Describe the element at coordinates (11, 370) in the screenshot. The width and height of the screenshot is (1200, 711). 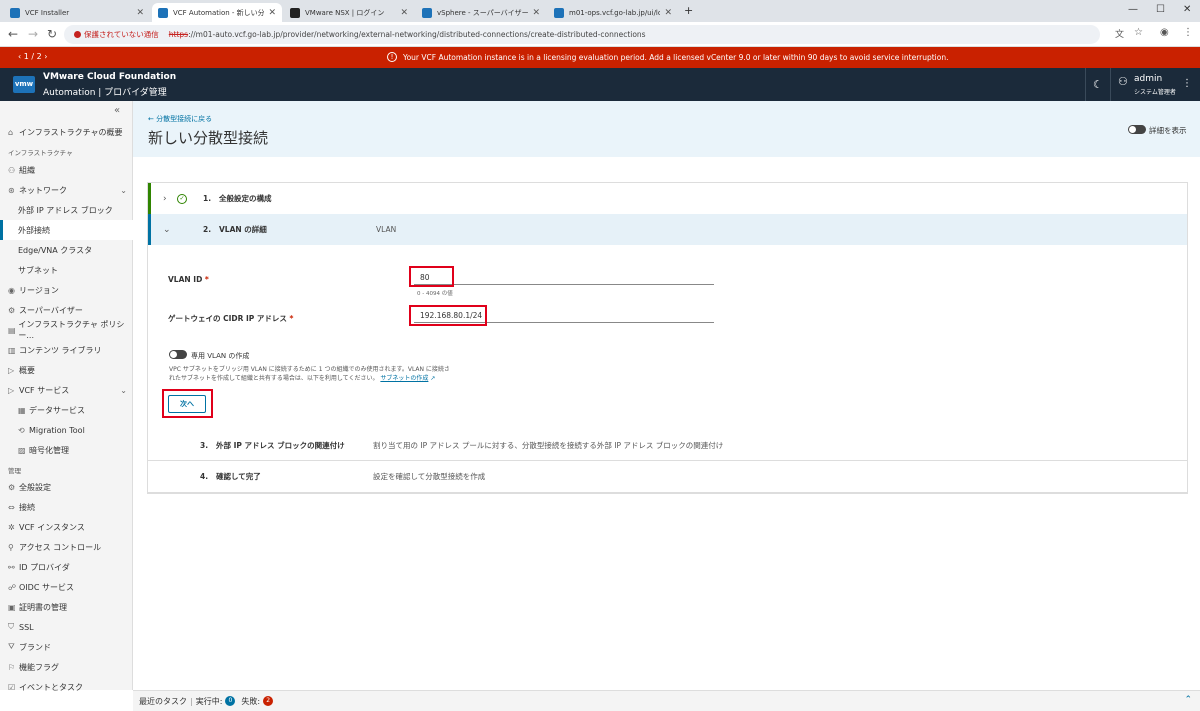
I see `overview-icon: ▷` at that location.